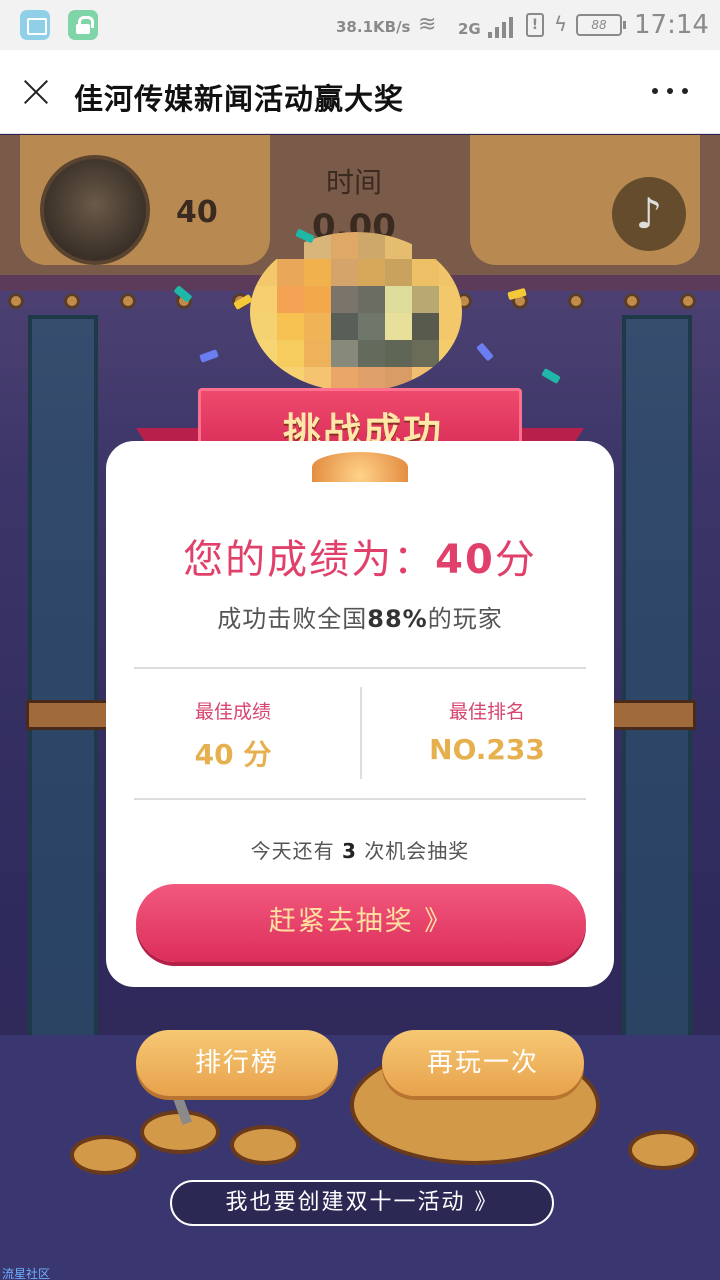 The width and height of the screenshot is (720, 1280). Describe the element at coordinates (354, 182) in the screenshot. I see `game-time-label: 时间` at that location.